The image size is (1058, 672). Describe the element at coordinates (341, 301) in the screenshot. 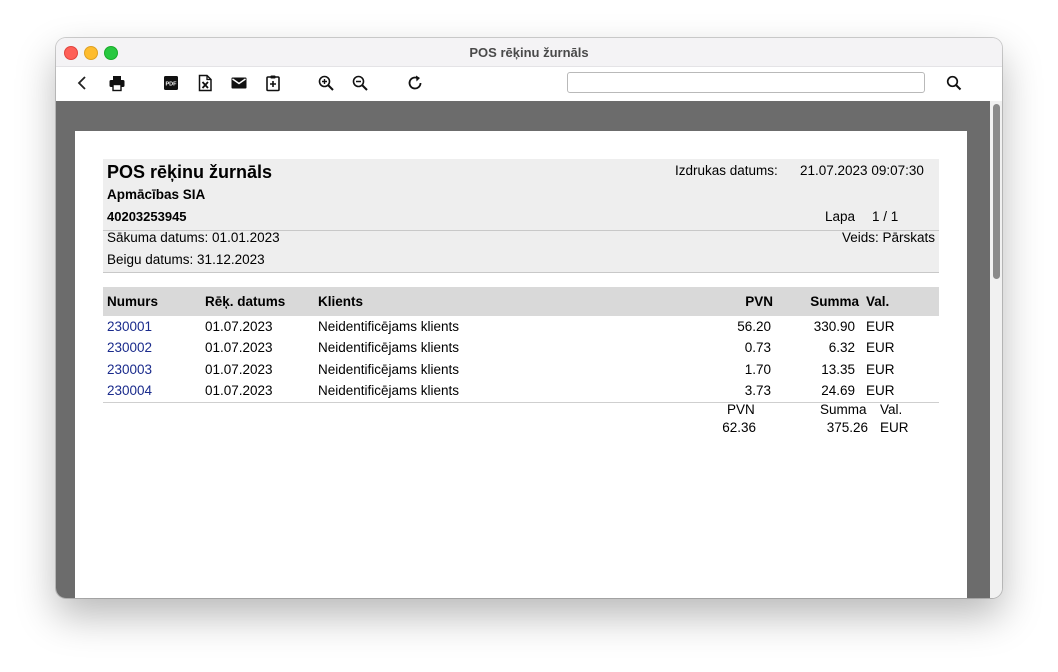

I see `column-header-client: Klients` at that location.